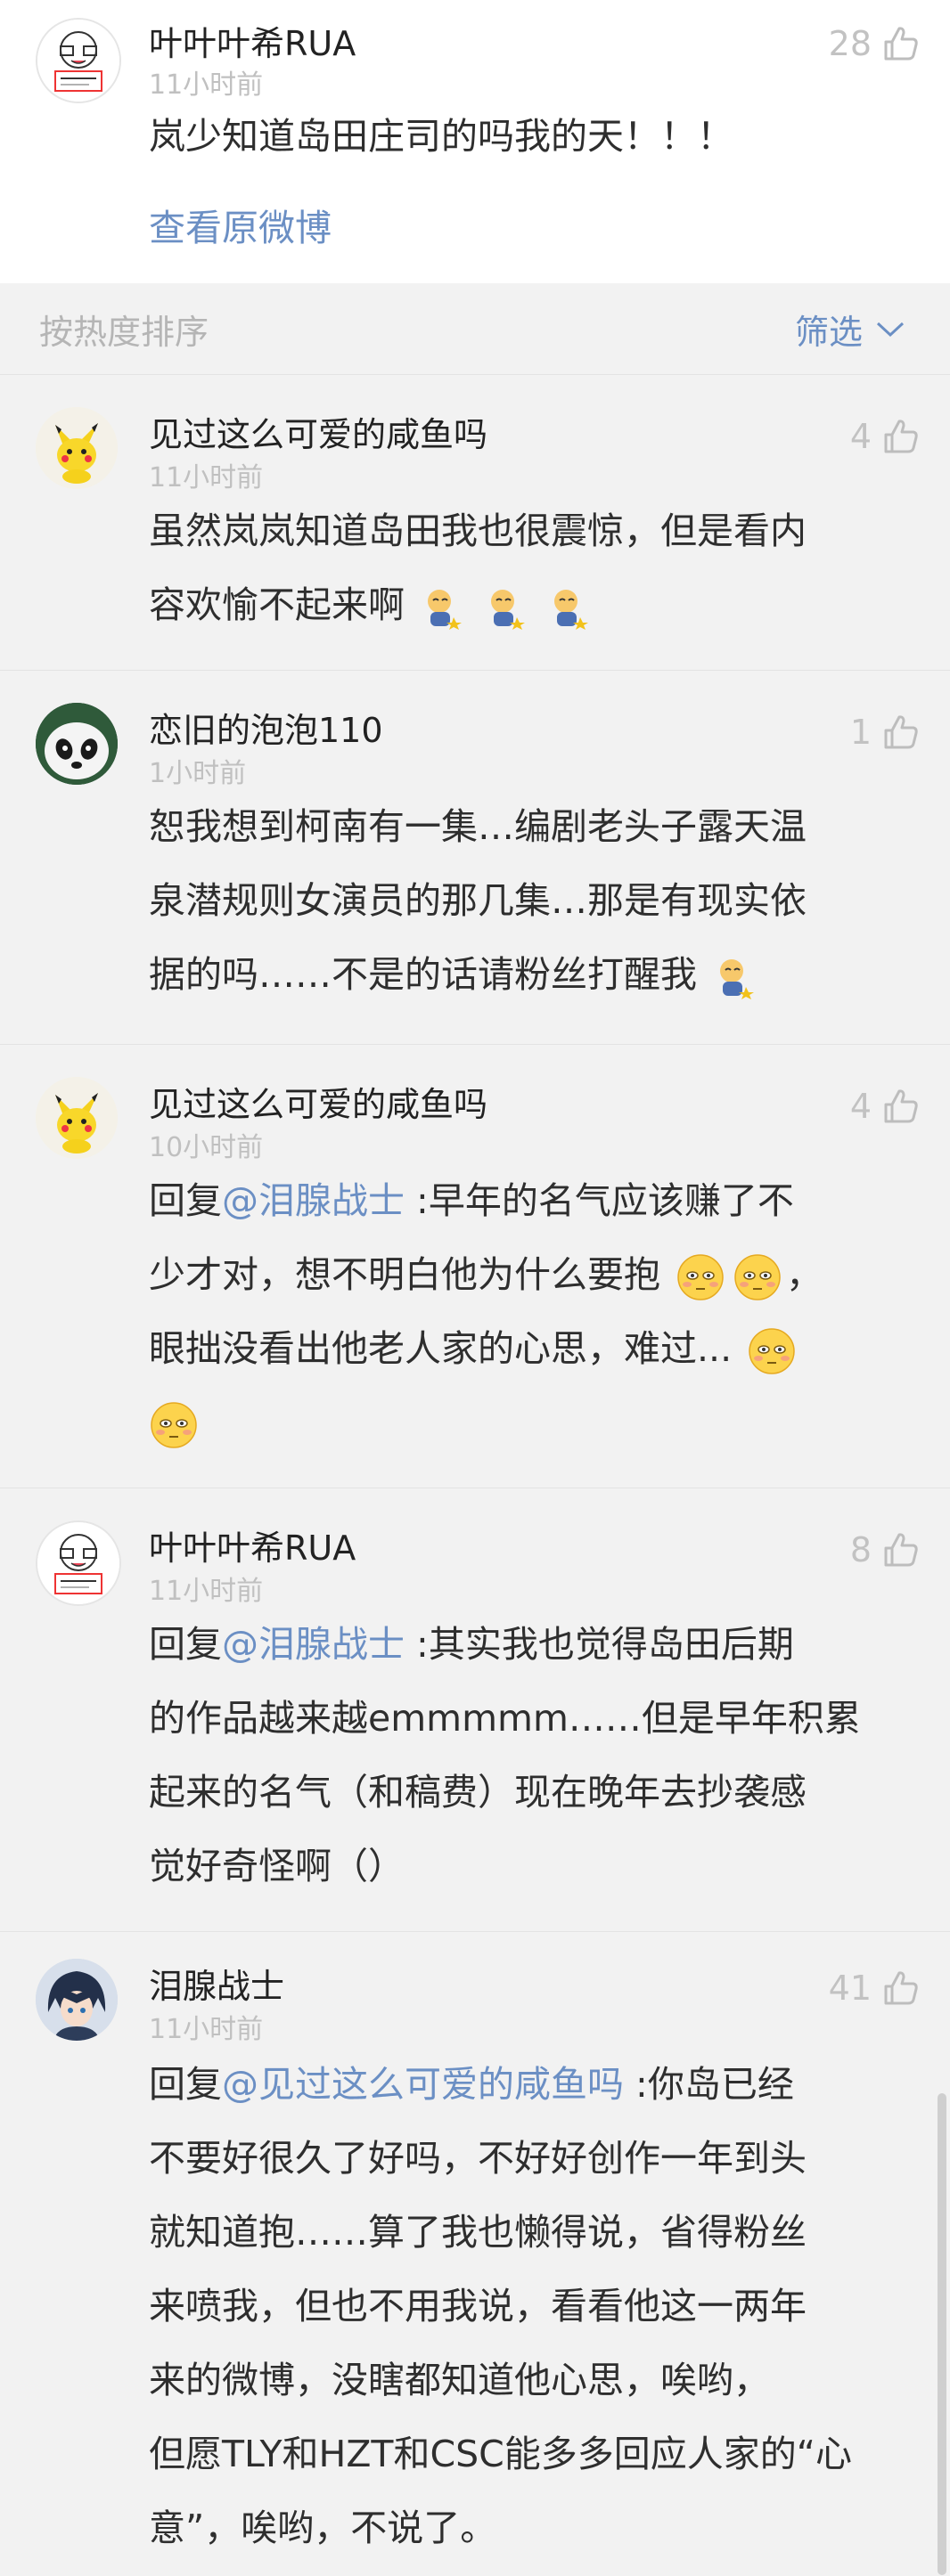  I want to click on comment-text-fragment: ，, so click(805, 1274).